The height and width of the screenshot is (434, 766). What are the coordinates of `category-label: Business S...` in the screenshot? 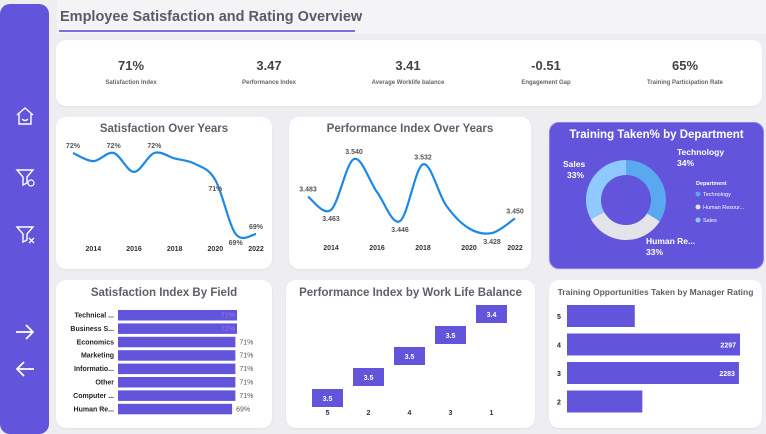 It's located at (92, 329).